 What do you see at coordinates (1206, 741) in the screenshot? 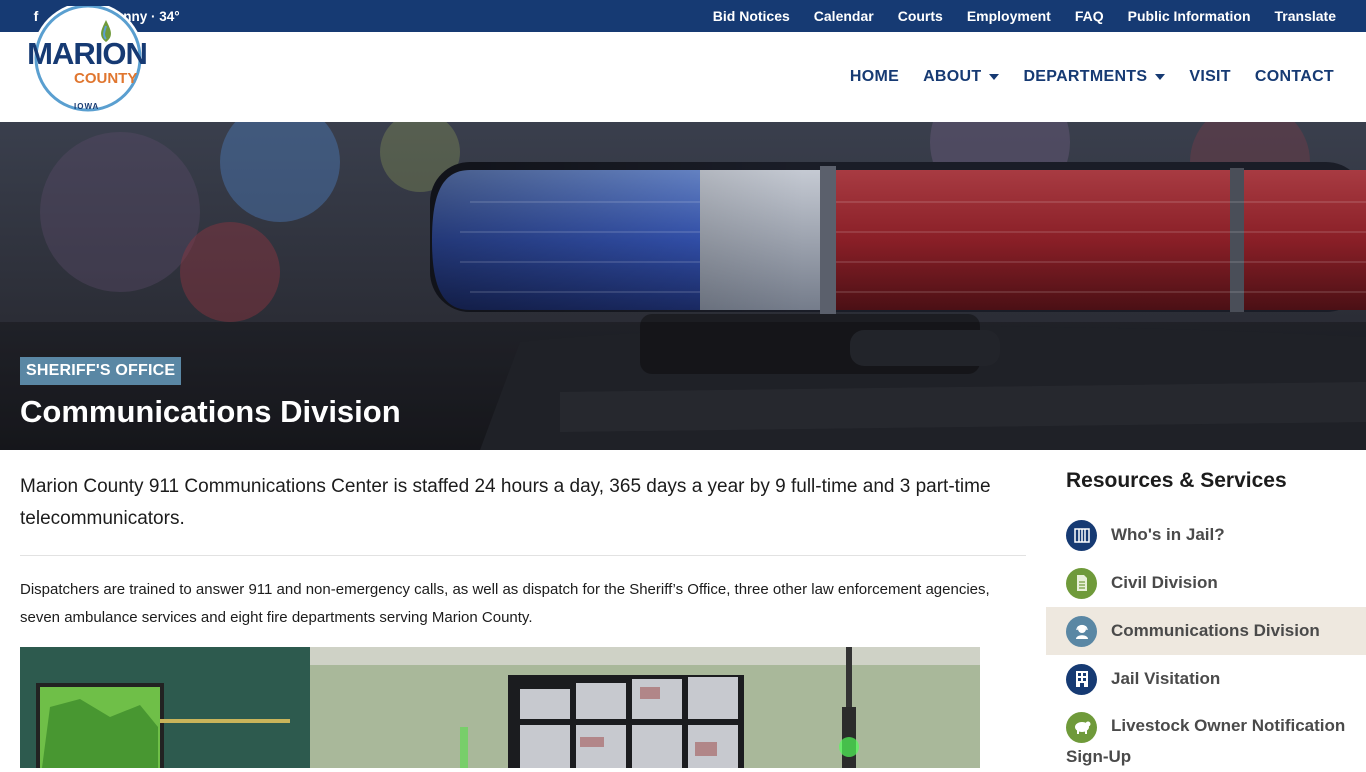
I see `sidebar-item-label: Livestock Owner Notification Sign-Up` at bounding box center [1206, 741].